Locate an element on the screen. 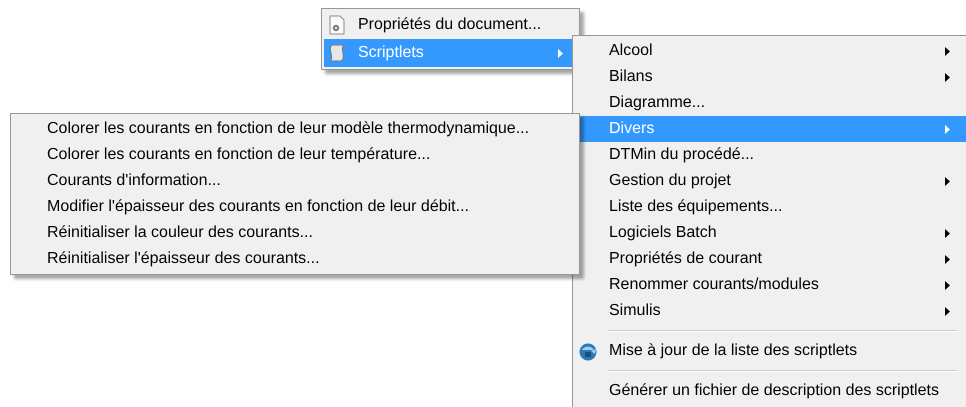 The image size is (966, 407). menu-item: Générer un fichier de description des scriptlets is located at coordinates (770, 391).